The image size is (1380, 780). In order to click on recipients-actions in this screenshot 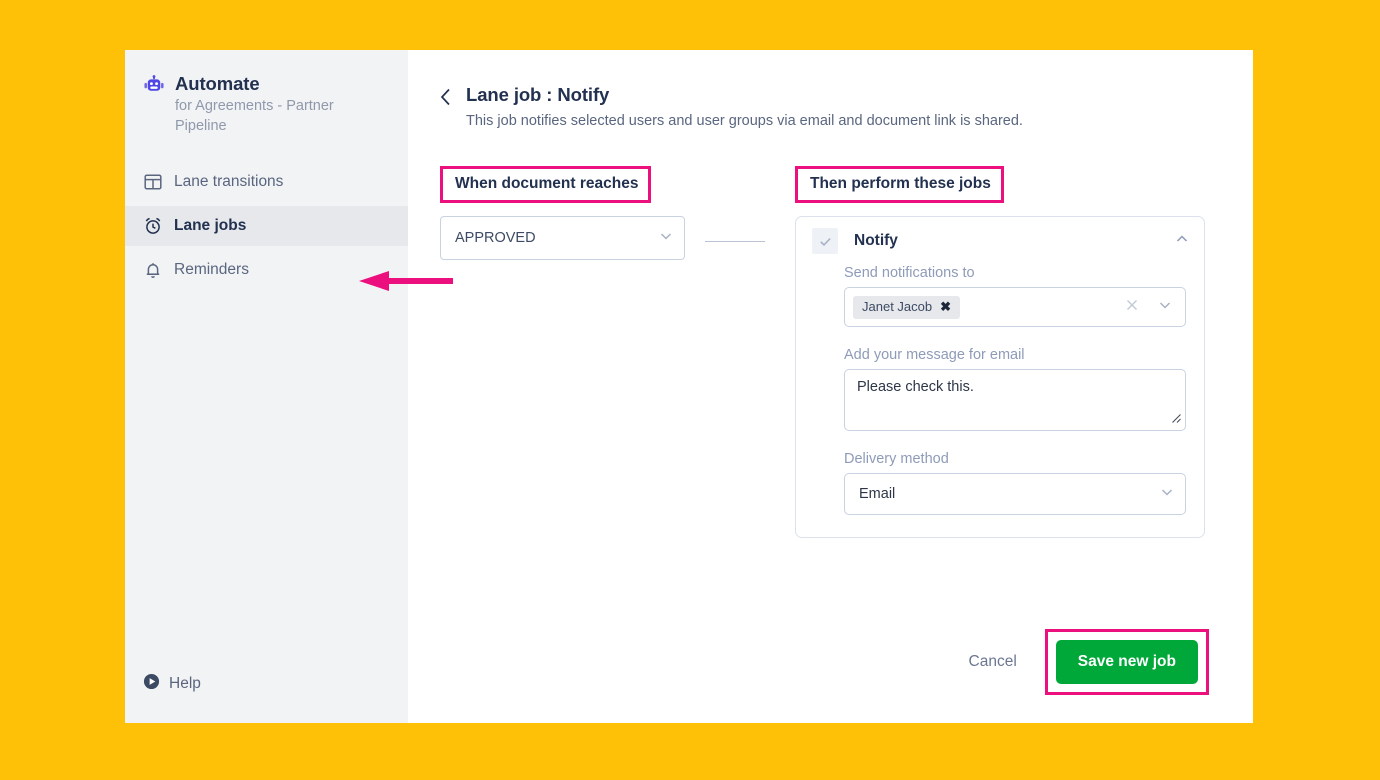, I will do `click(1150, 307)`.